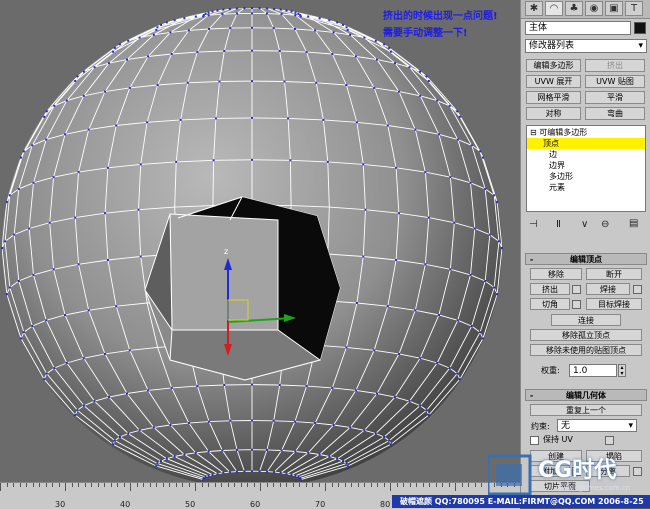 The height and width of the screenshot is (509, 650). What do you see at coordinates (622, 370) in the screenshot?
I see `spinner-arrows-icon: ▴ ▾` at bounding box center [622, 370].